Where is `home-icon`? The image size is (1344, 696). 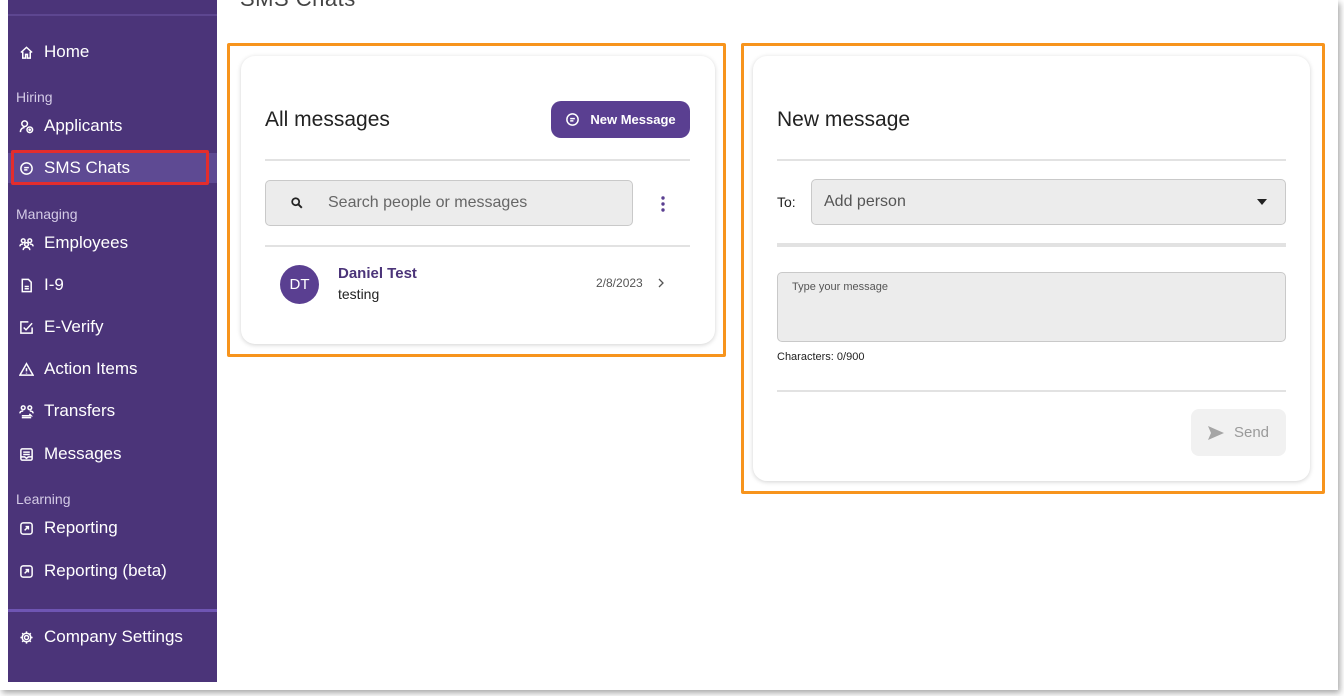
home-icon is located at coordinates (26, 52).